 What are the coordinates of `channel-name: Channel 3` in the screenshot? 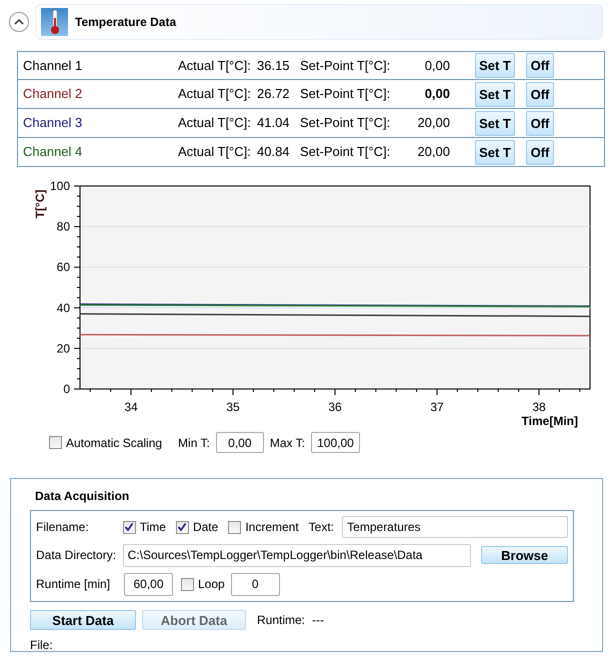 It's located at (53, 123).